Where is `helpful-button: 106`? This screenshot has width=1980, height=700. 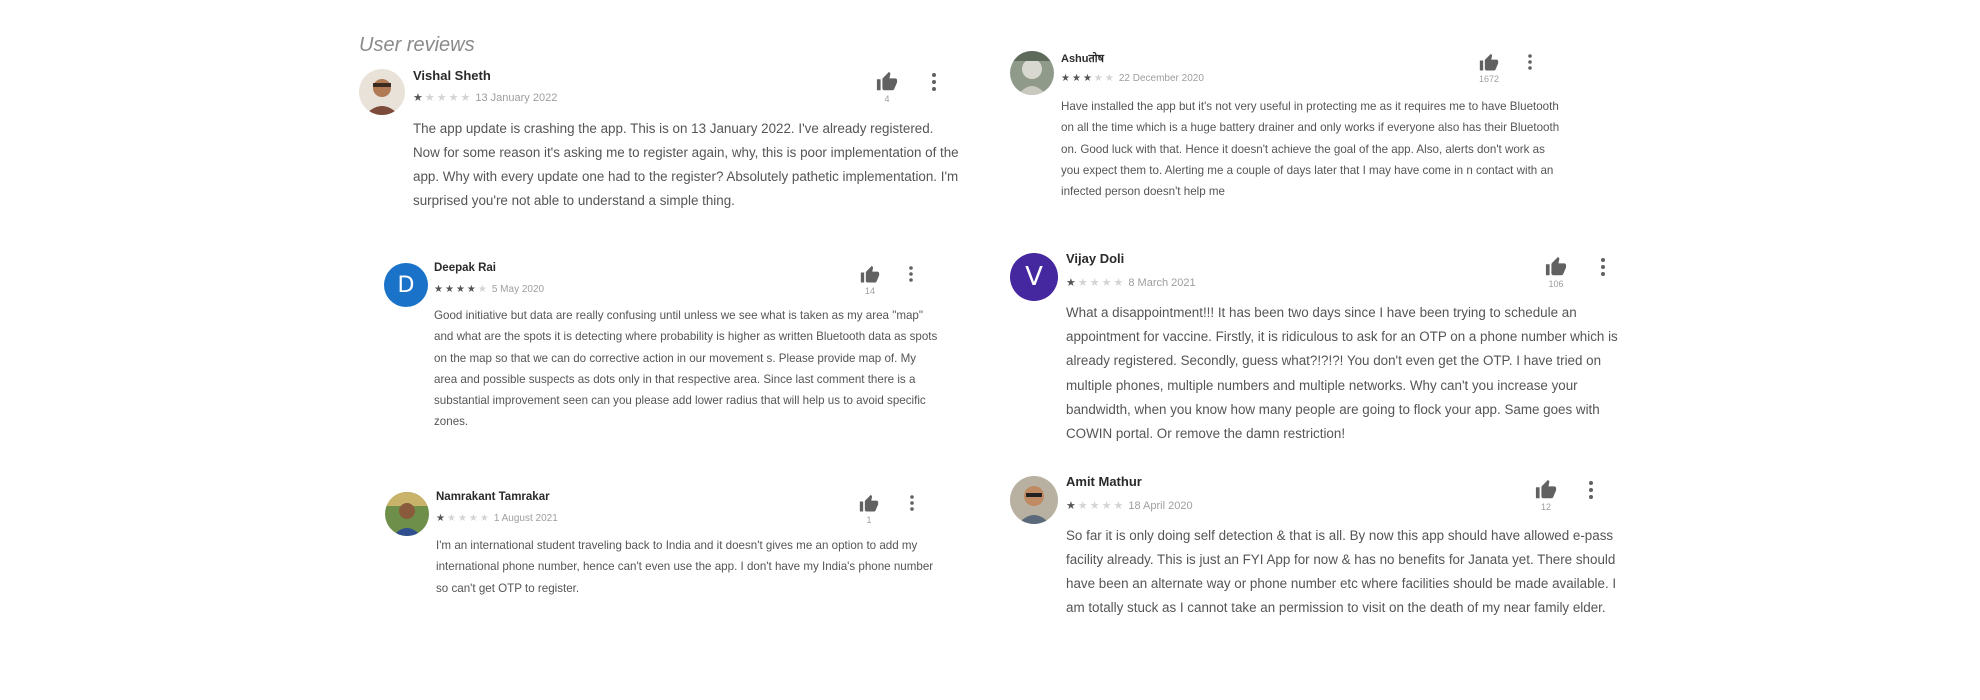 helpful-button: 106 is located at coordinates (1556, 272).